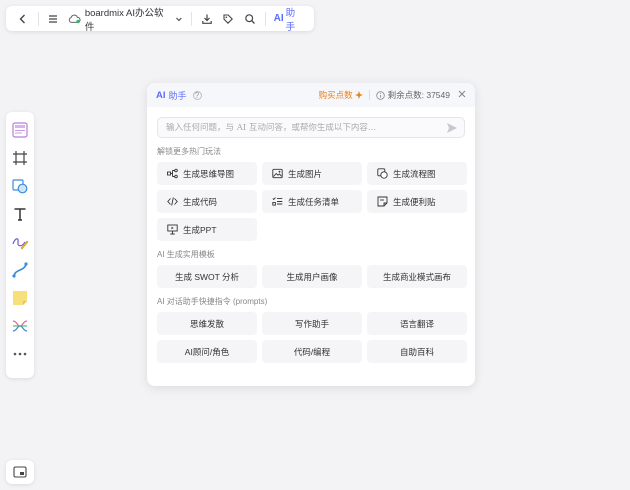  What do you see at coordinates (414, 173) in the screenshot?
I see `card-label: 生成流程图` at bounding box center [414, 173].